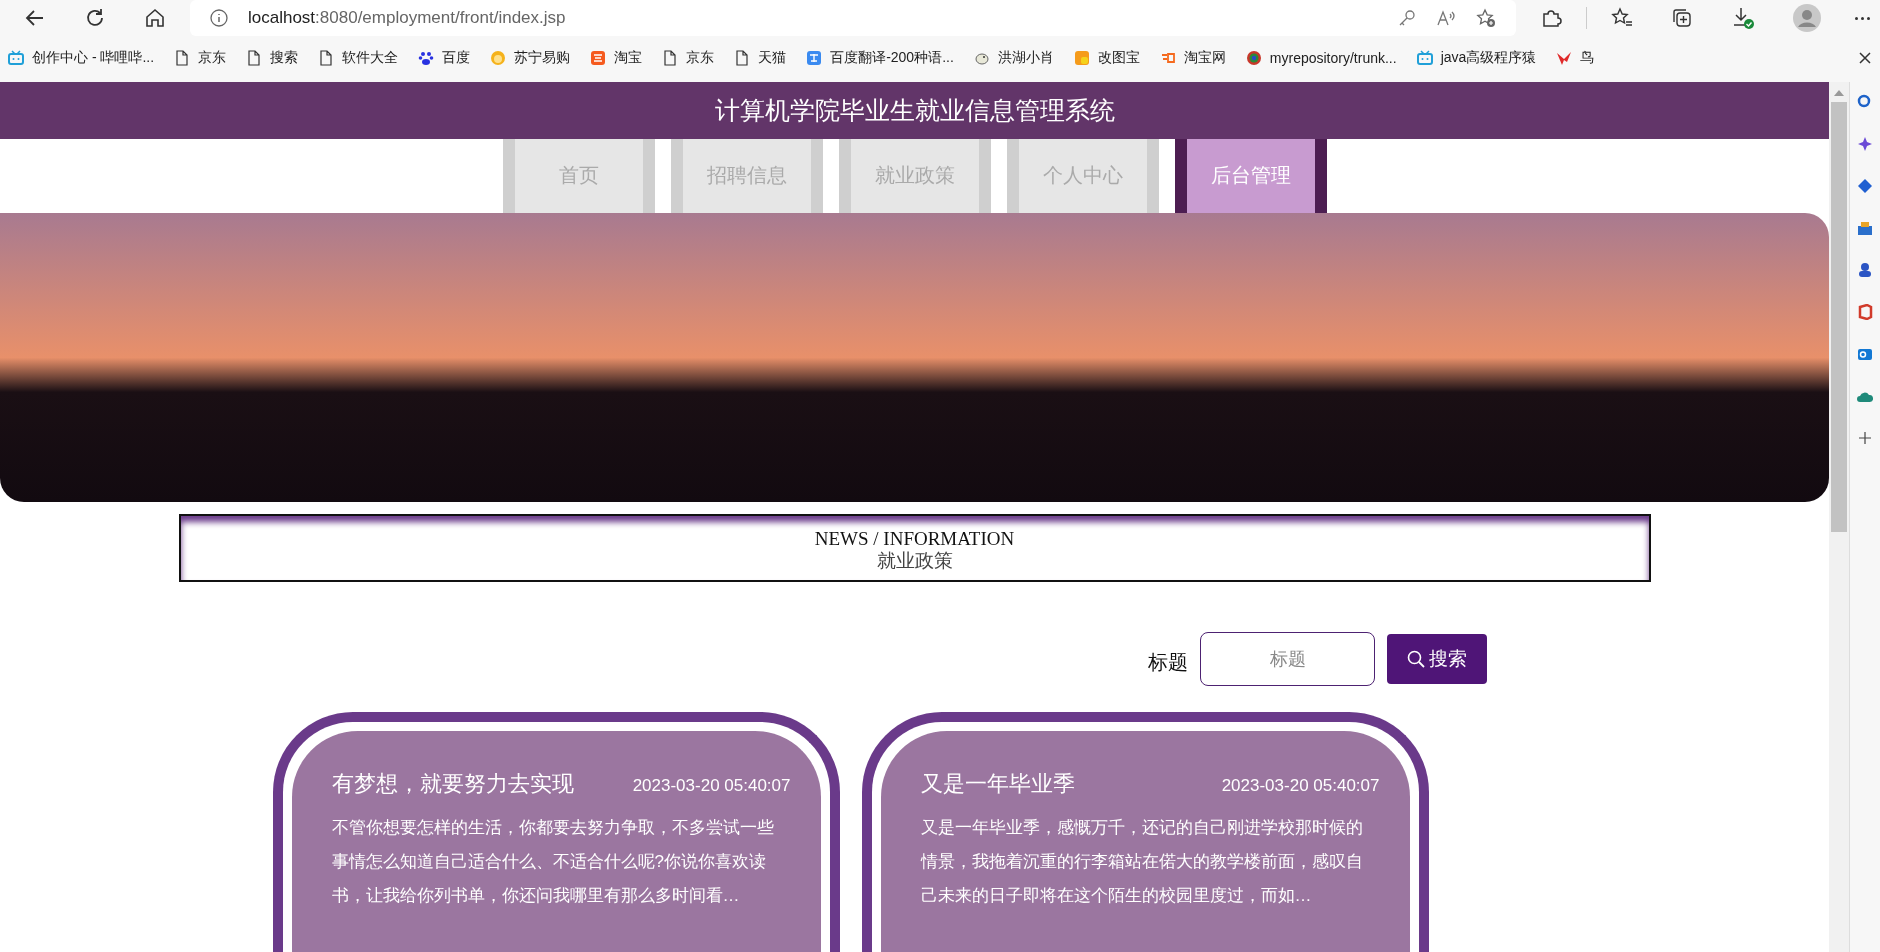 The width and height of the screenshot is (1880, 952). What do you see at coordinates (1446, 18) in the screenshot?
I see `read-aloud-icon` at bounding box center [1446, 18].